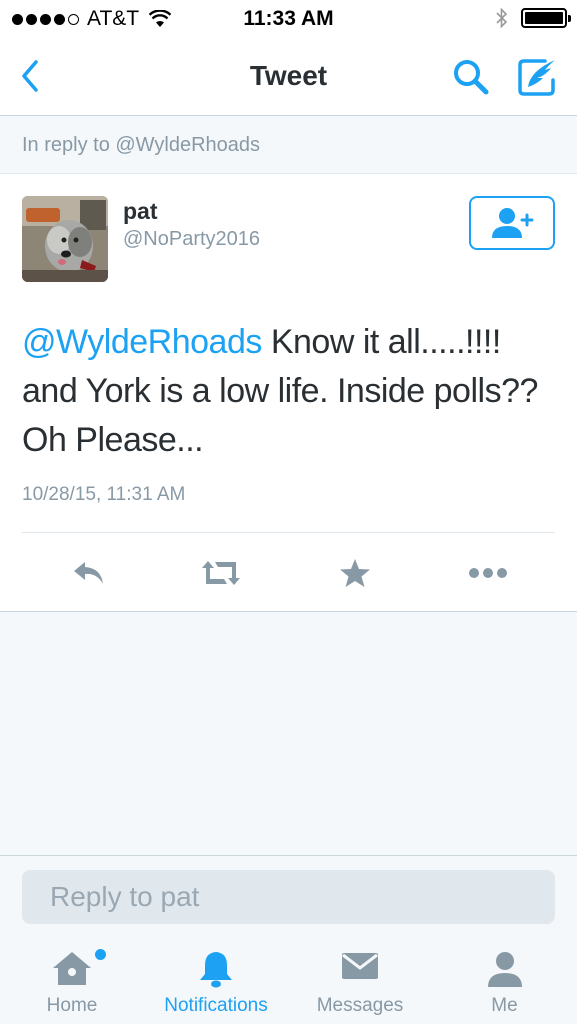 Image resolution: width=577 pixels, height=1024 pixels. What do you see at coordinates (191, 239) in the screenshot?
I see `user-handle: @NoParty2016` at bounding box center [191, 239].